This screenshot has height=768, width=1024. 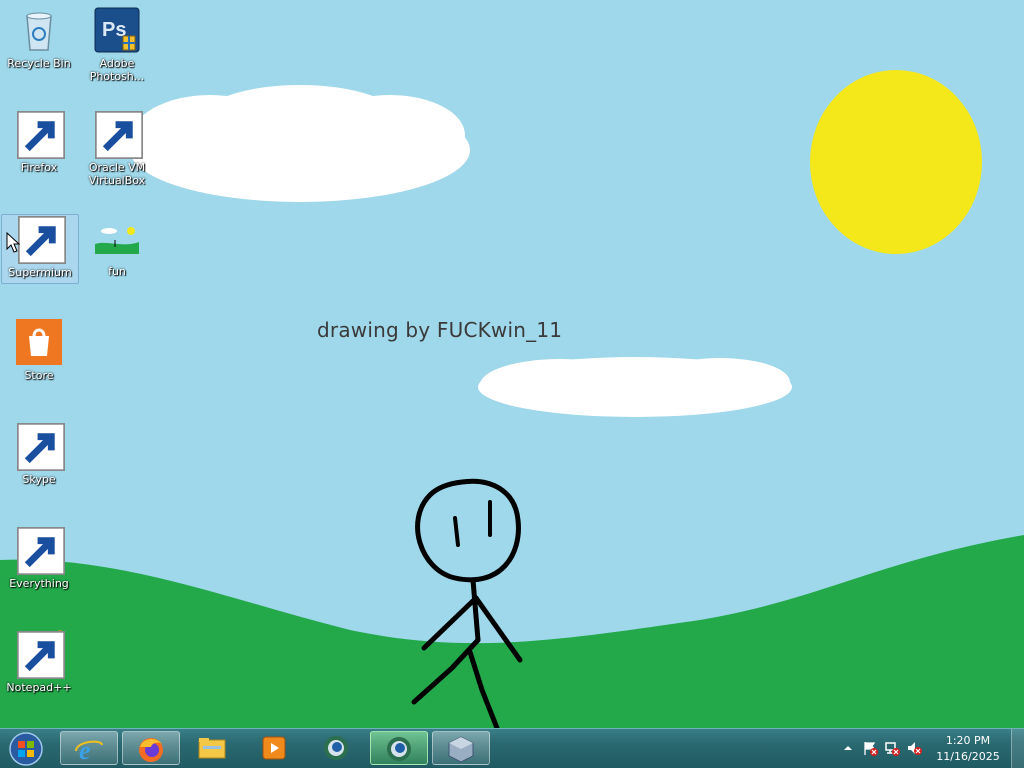 I want to click on start-button, so click(x=26, y=749).